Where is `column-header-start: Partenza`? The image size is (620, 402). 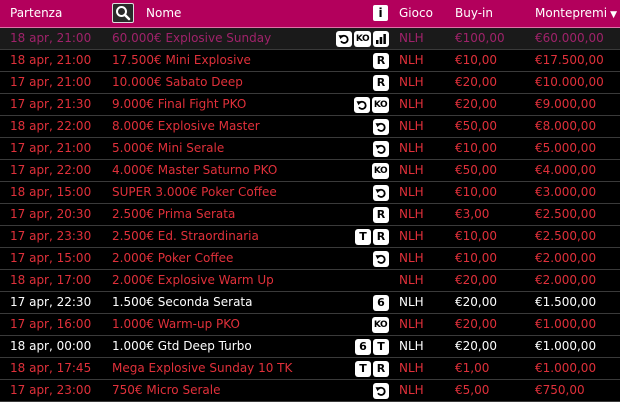 column-header-start: Partenza is located at coordinates (36, 13).